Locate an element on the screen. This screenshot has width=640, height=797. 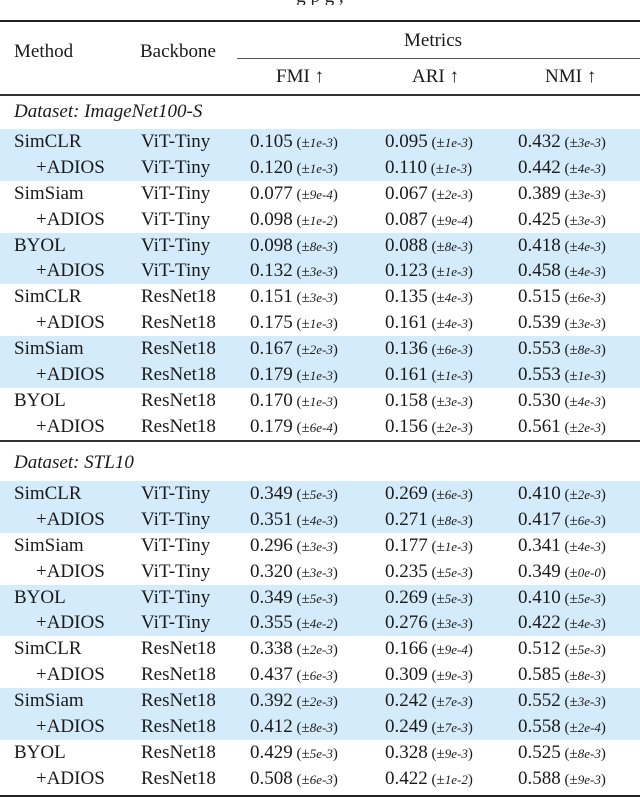
cell-ari: 0.269 (±6e-3) is located at coordinates (429, 495).